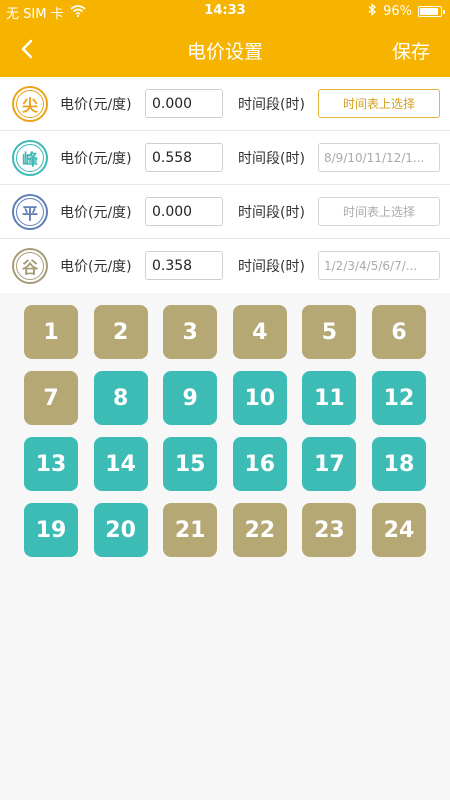 The width and height of the screenshot is (450, 800). I want to click on sharp-period-select: 时间表上选择, so click(379, 103).